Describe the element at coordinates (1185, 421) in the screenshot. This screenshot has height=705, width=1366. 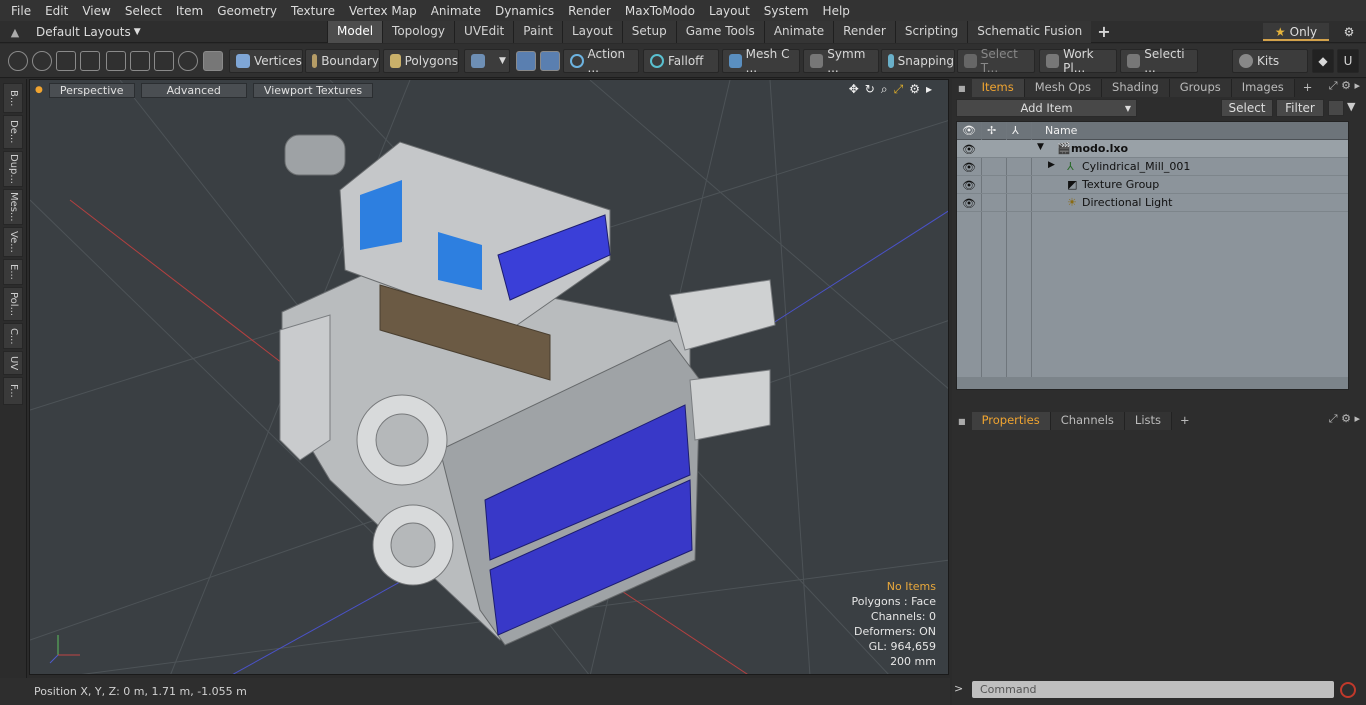
I see `add-props-tab-icon: +` at that location.